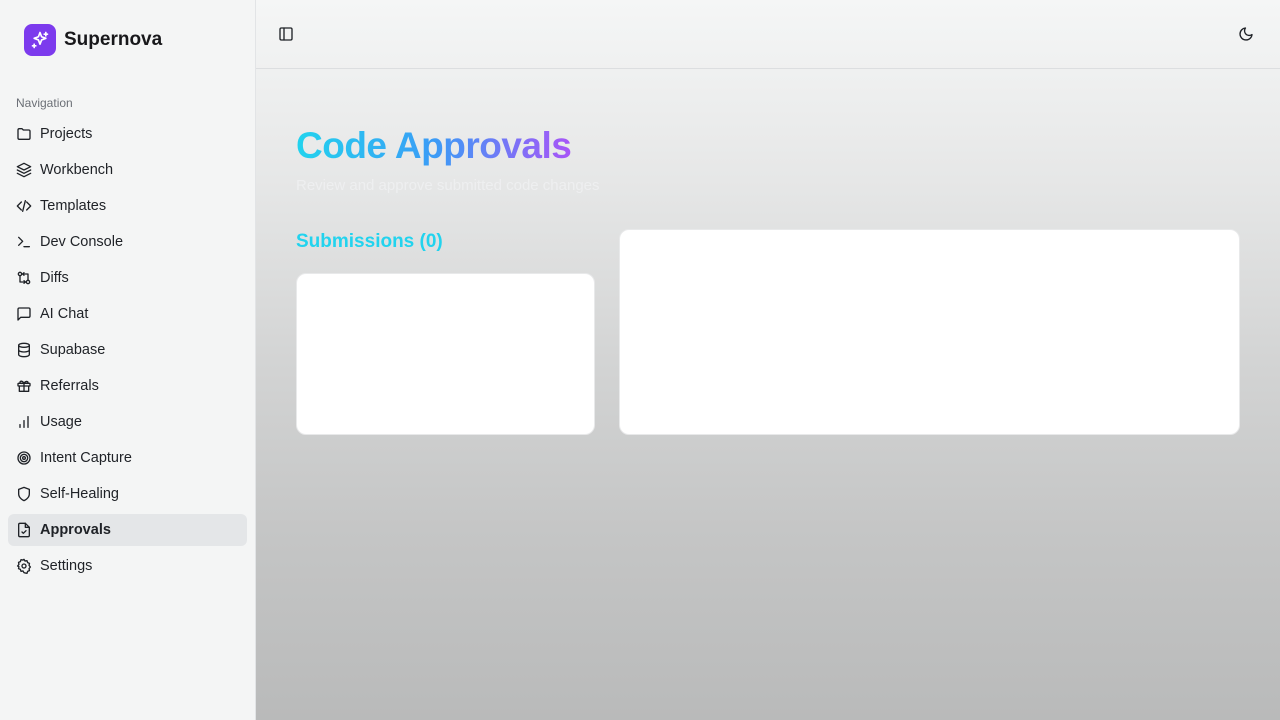  What do you see at coordinates (127, 206) in the screenshot?
I see `sidebar-item-templates: Templates` at bounding box center [127, 206].